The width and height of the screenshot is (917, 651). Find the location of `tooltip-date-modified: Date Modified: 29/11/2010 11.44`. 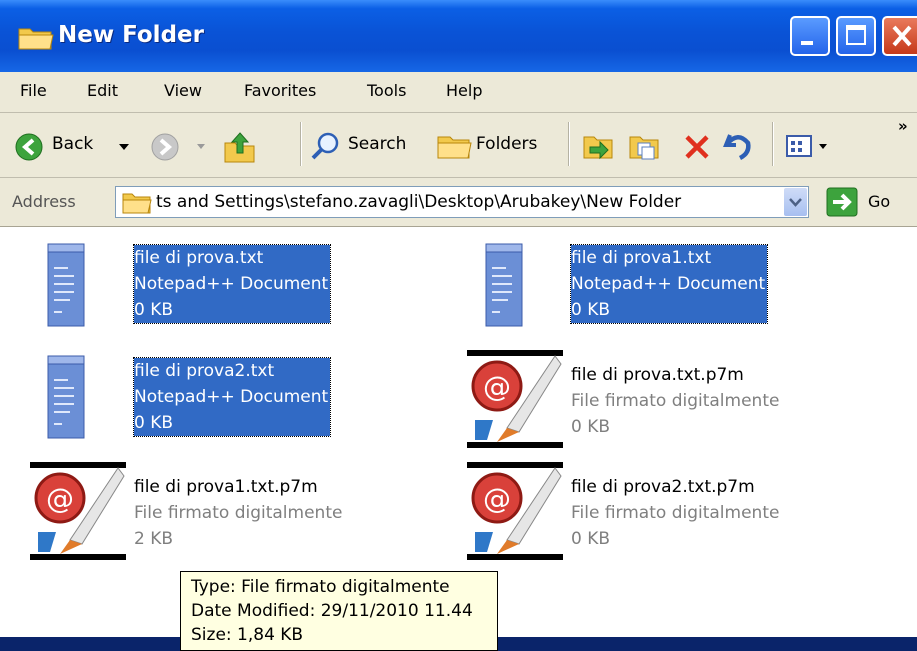

tooltip-date-modified: Date Modified: 29/11/2010 11.44 is located at coordinates (332, 611).